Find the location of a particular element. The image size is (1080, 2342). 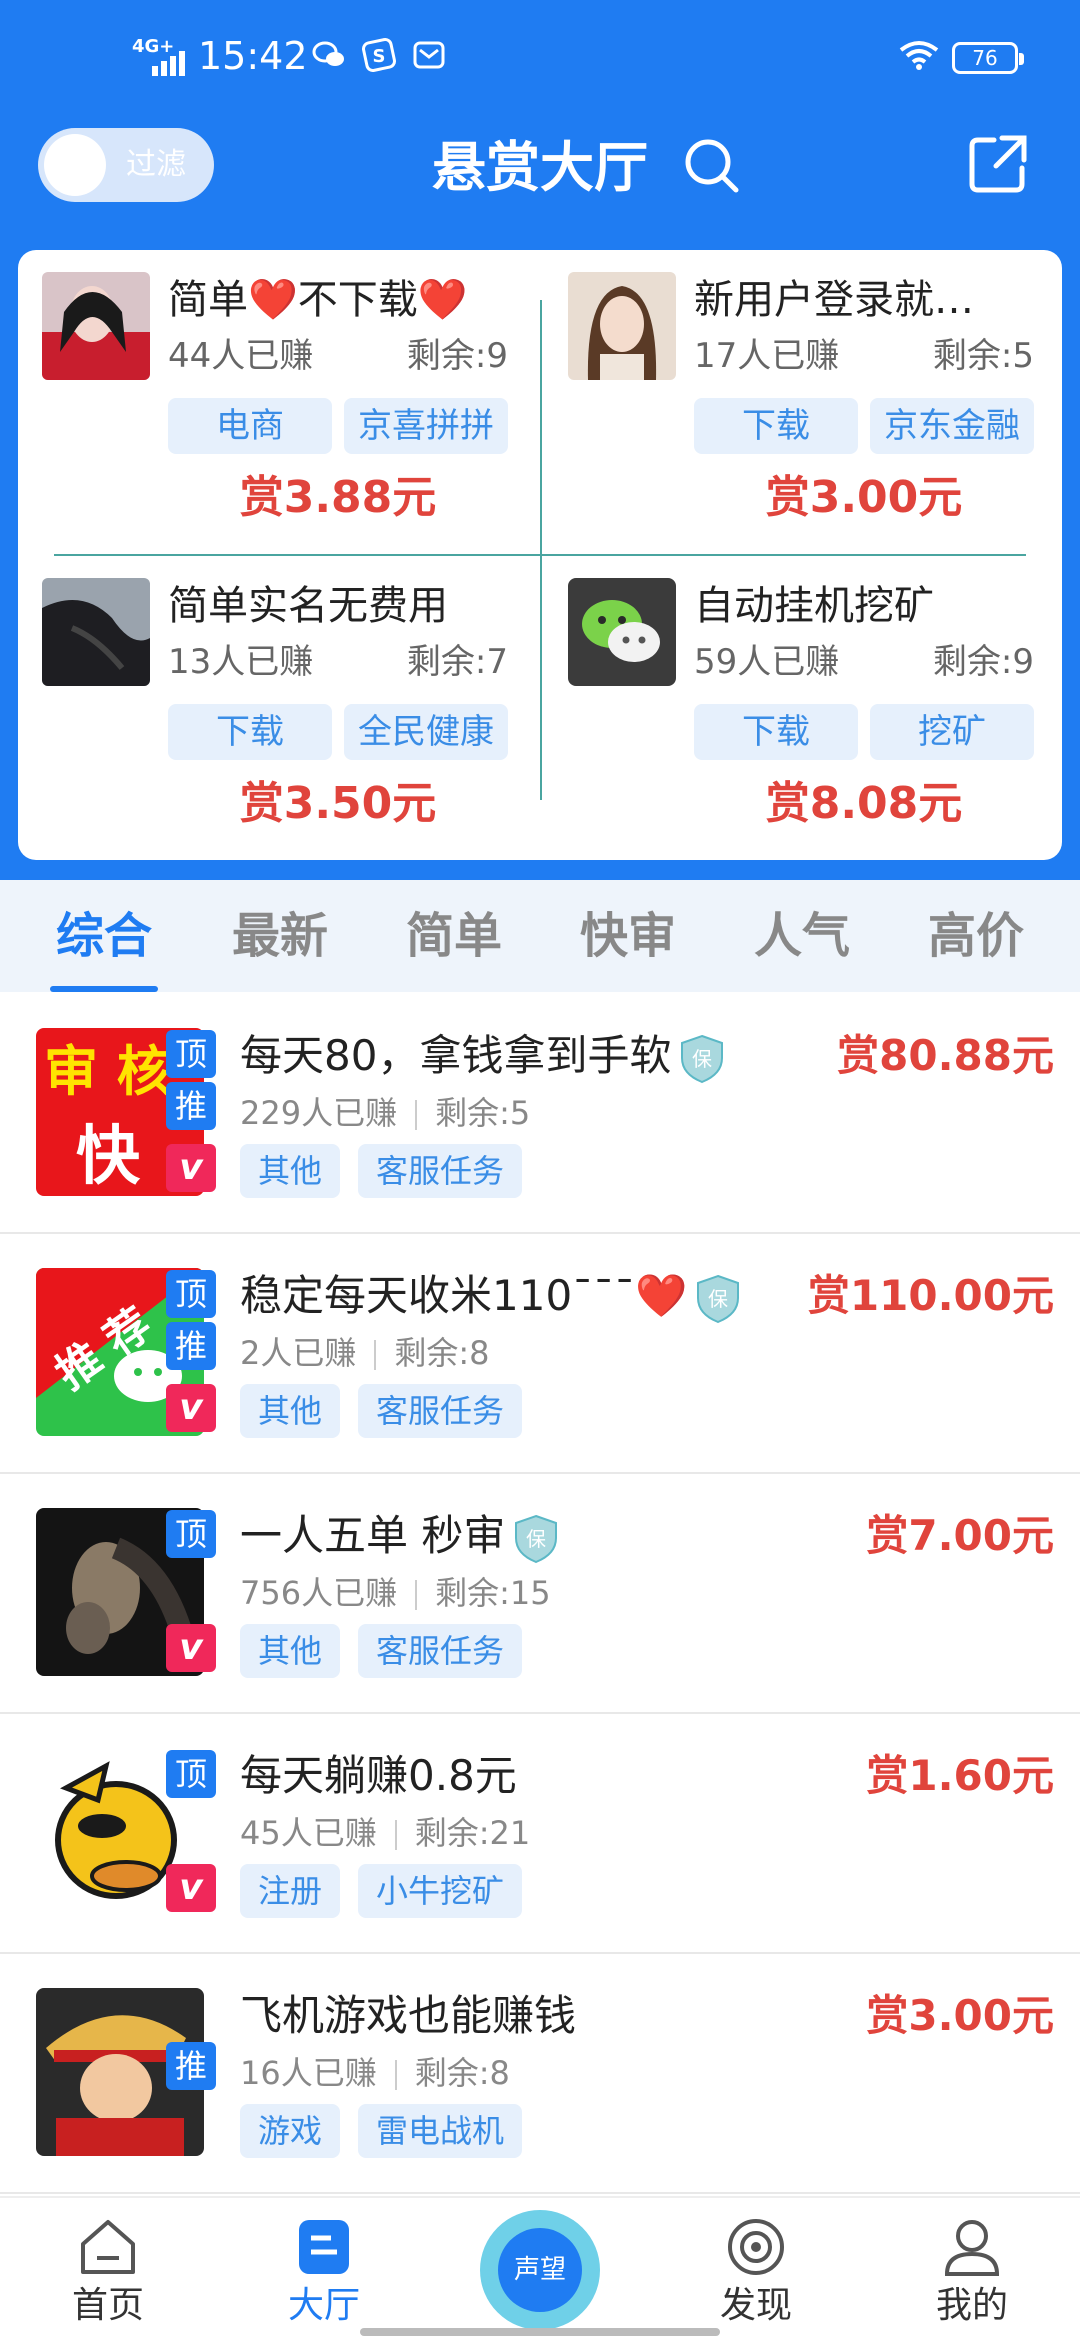

task-title: 每天躺赚0.8元 is located at coordinates (378, 1775).